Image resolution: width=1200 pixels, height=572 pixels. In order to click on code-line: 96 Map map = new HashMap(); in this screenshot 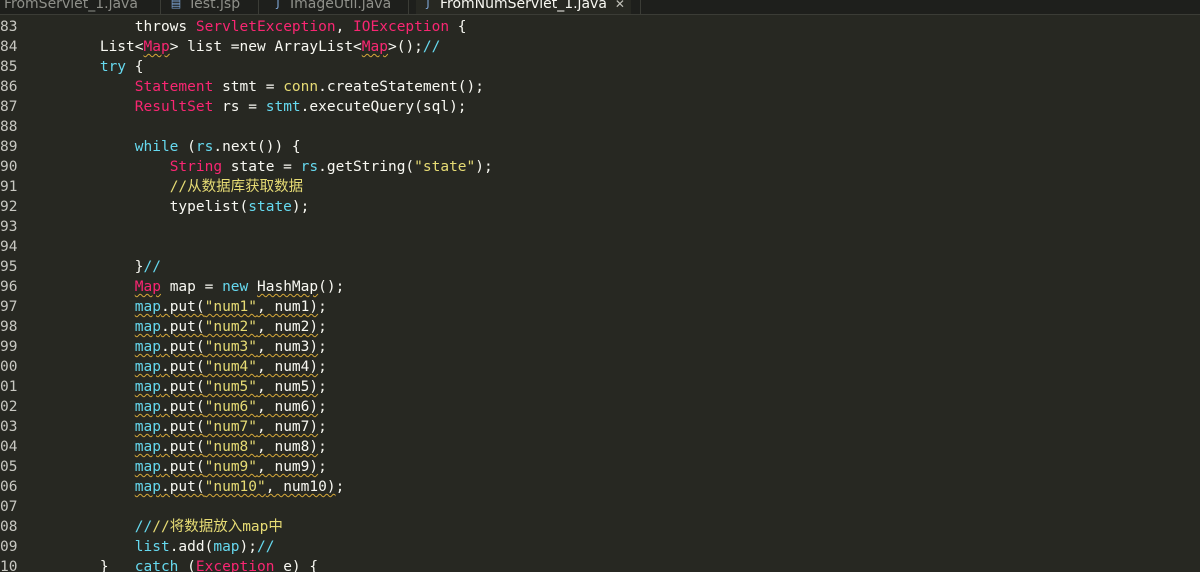, I will do `click(600, 287)`.